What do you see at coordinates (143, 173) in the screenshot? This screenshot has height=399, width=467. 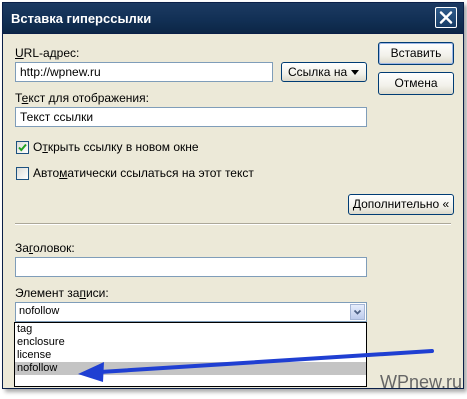 I see `auto-link-label: Автоматически ссылаться на этот текст` at bounding box center [143, 173].